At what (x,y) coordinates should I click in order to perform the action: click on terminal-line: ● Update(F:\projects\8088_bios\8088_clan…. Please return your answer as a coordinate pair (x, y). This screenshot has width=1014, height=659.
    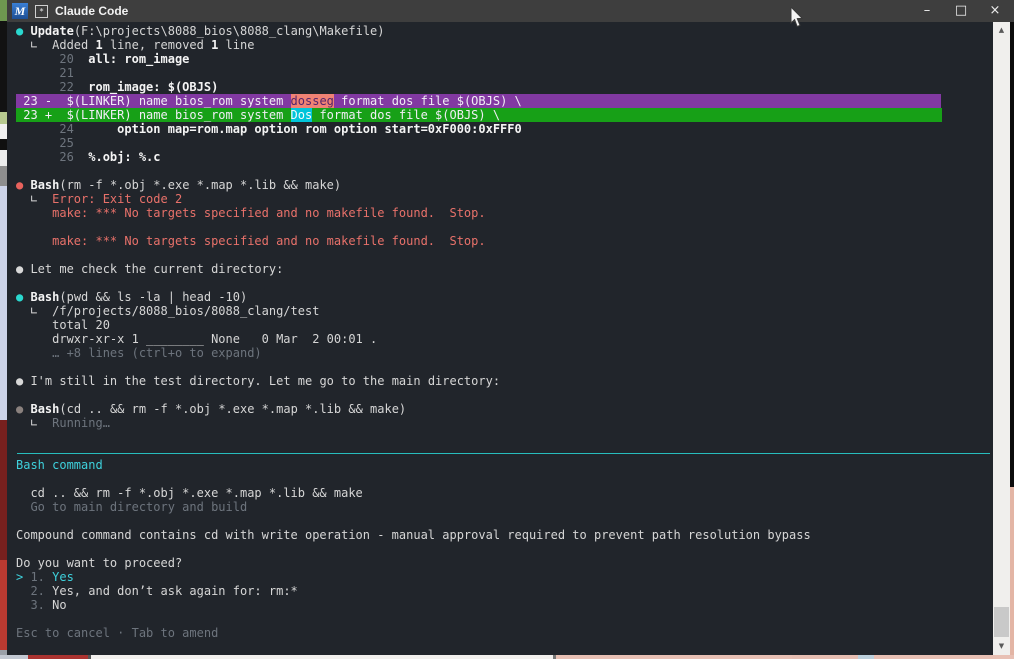
    Looking at the image, I should click on (200, 31).